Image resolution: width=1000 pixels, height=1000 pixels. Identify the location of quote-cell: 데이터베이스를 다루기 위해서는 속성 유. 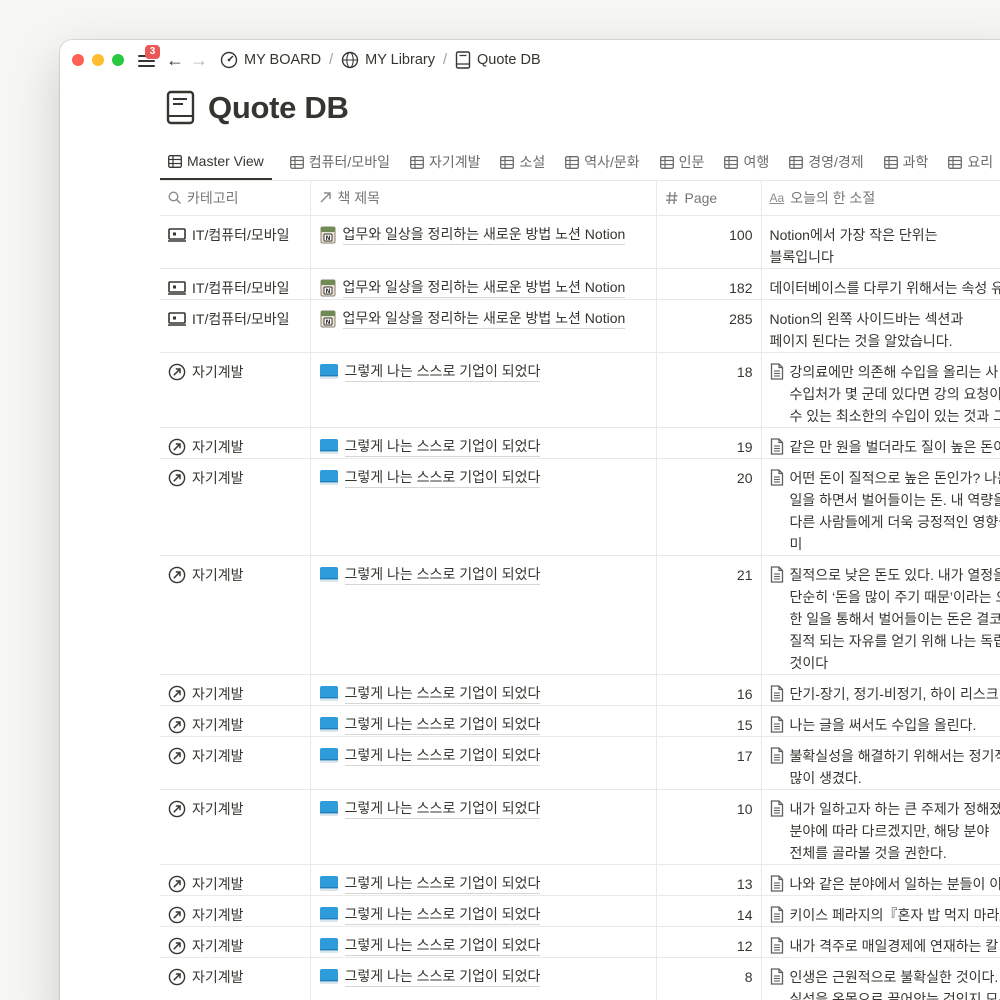
(880, 284).